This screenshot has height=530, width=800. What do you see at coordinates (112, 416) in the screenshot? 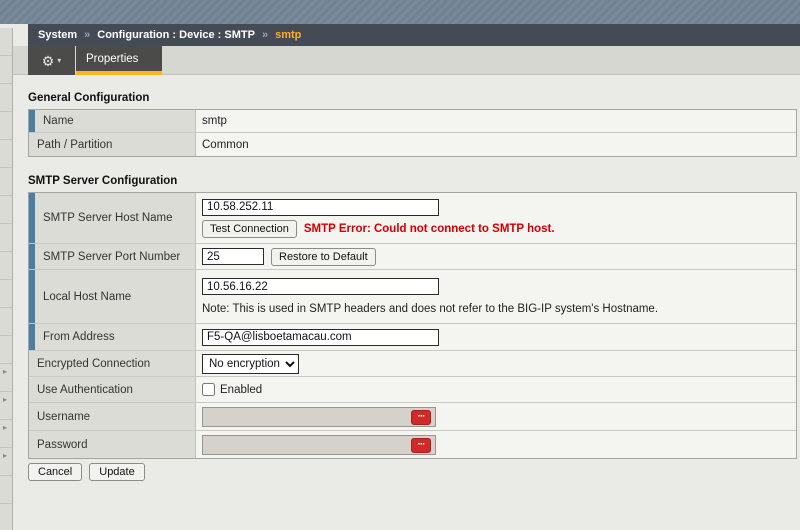
I see `username-label: Username` at bounding box center [112, 416].